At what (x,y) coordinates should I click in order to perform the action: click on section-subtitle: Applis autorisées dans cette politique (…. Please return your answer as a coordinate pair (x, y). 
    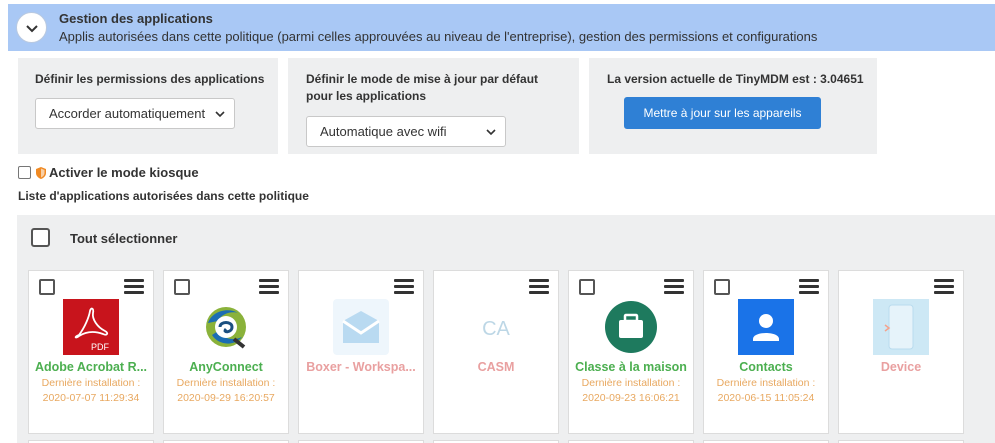
    Looking at the image, I should click on (438, 36).